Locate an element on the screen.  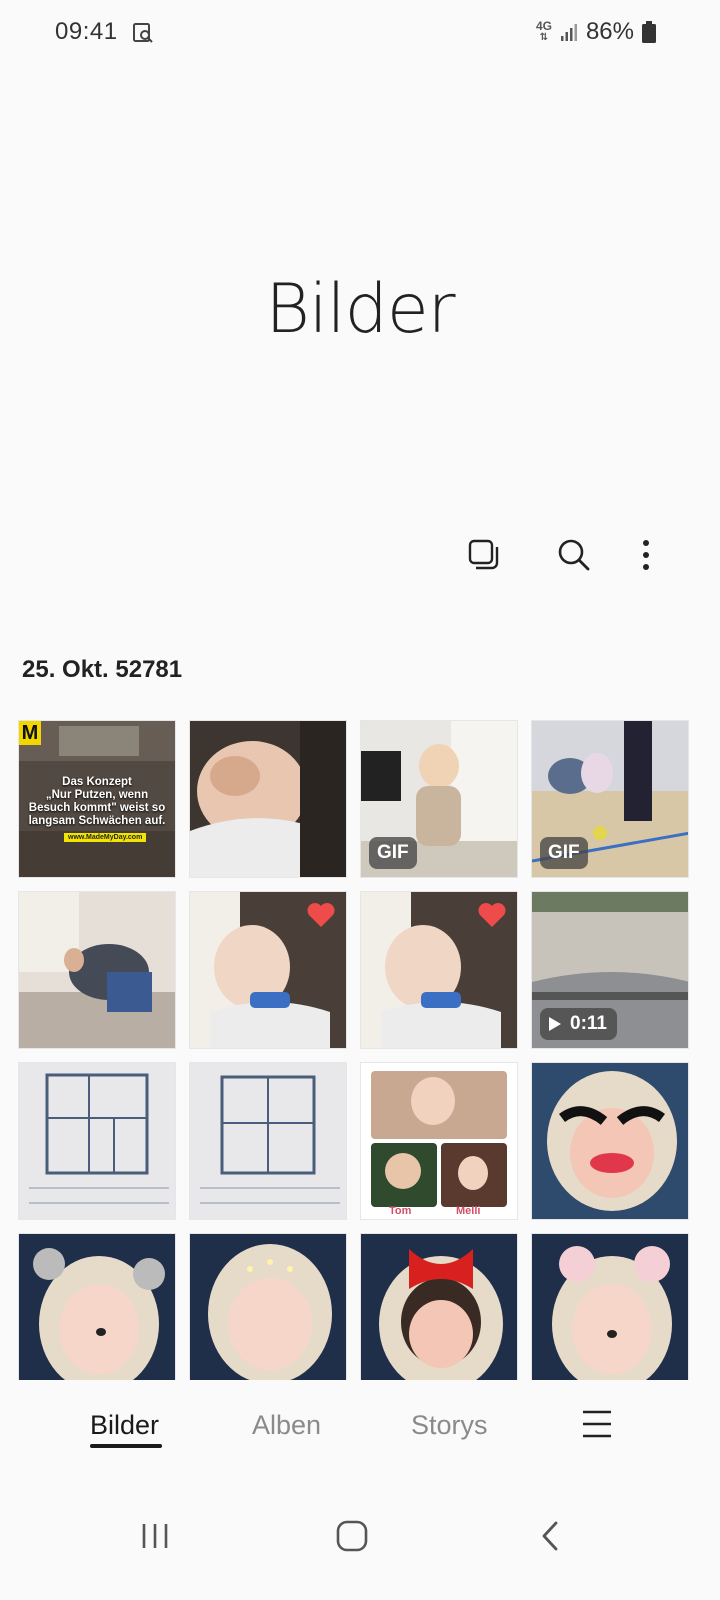
battery-icon is located at coordinates (649, 32).